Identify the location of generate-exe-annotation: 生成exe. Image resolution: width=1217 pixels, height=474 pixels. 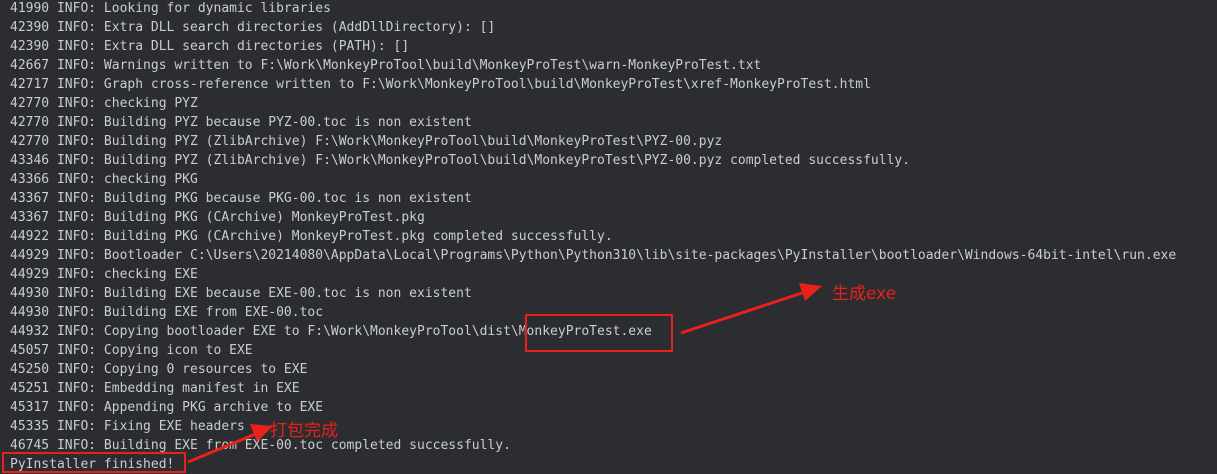
(864, 294).